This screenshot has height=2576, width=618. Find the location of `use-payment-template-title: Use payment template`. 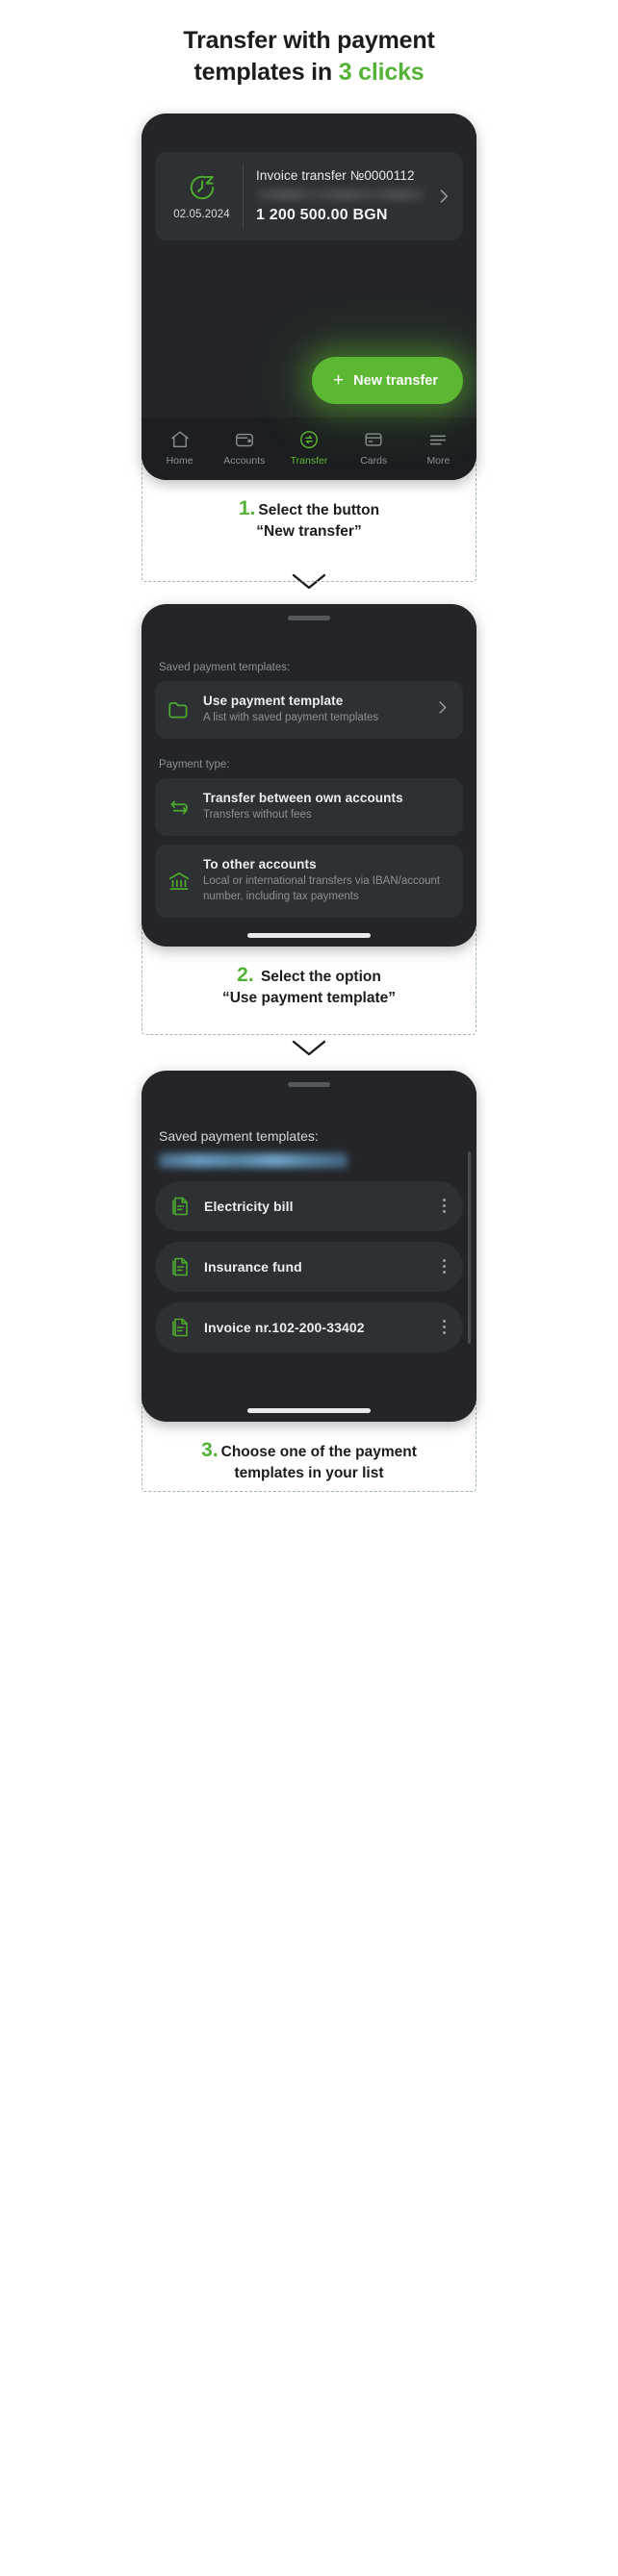

use-payment-template-title: Use payment template is located at coordinates (273, 702).